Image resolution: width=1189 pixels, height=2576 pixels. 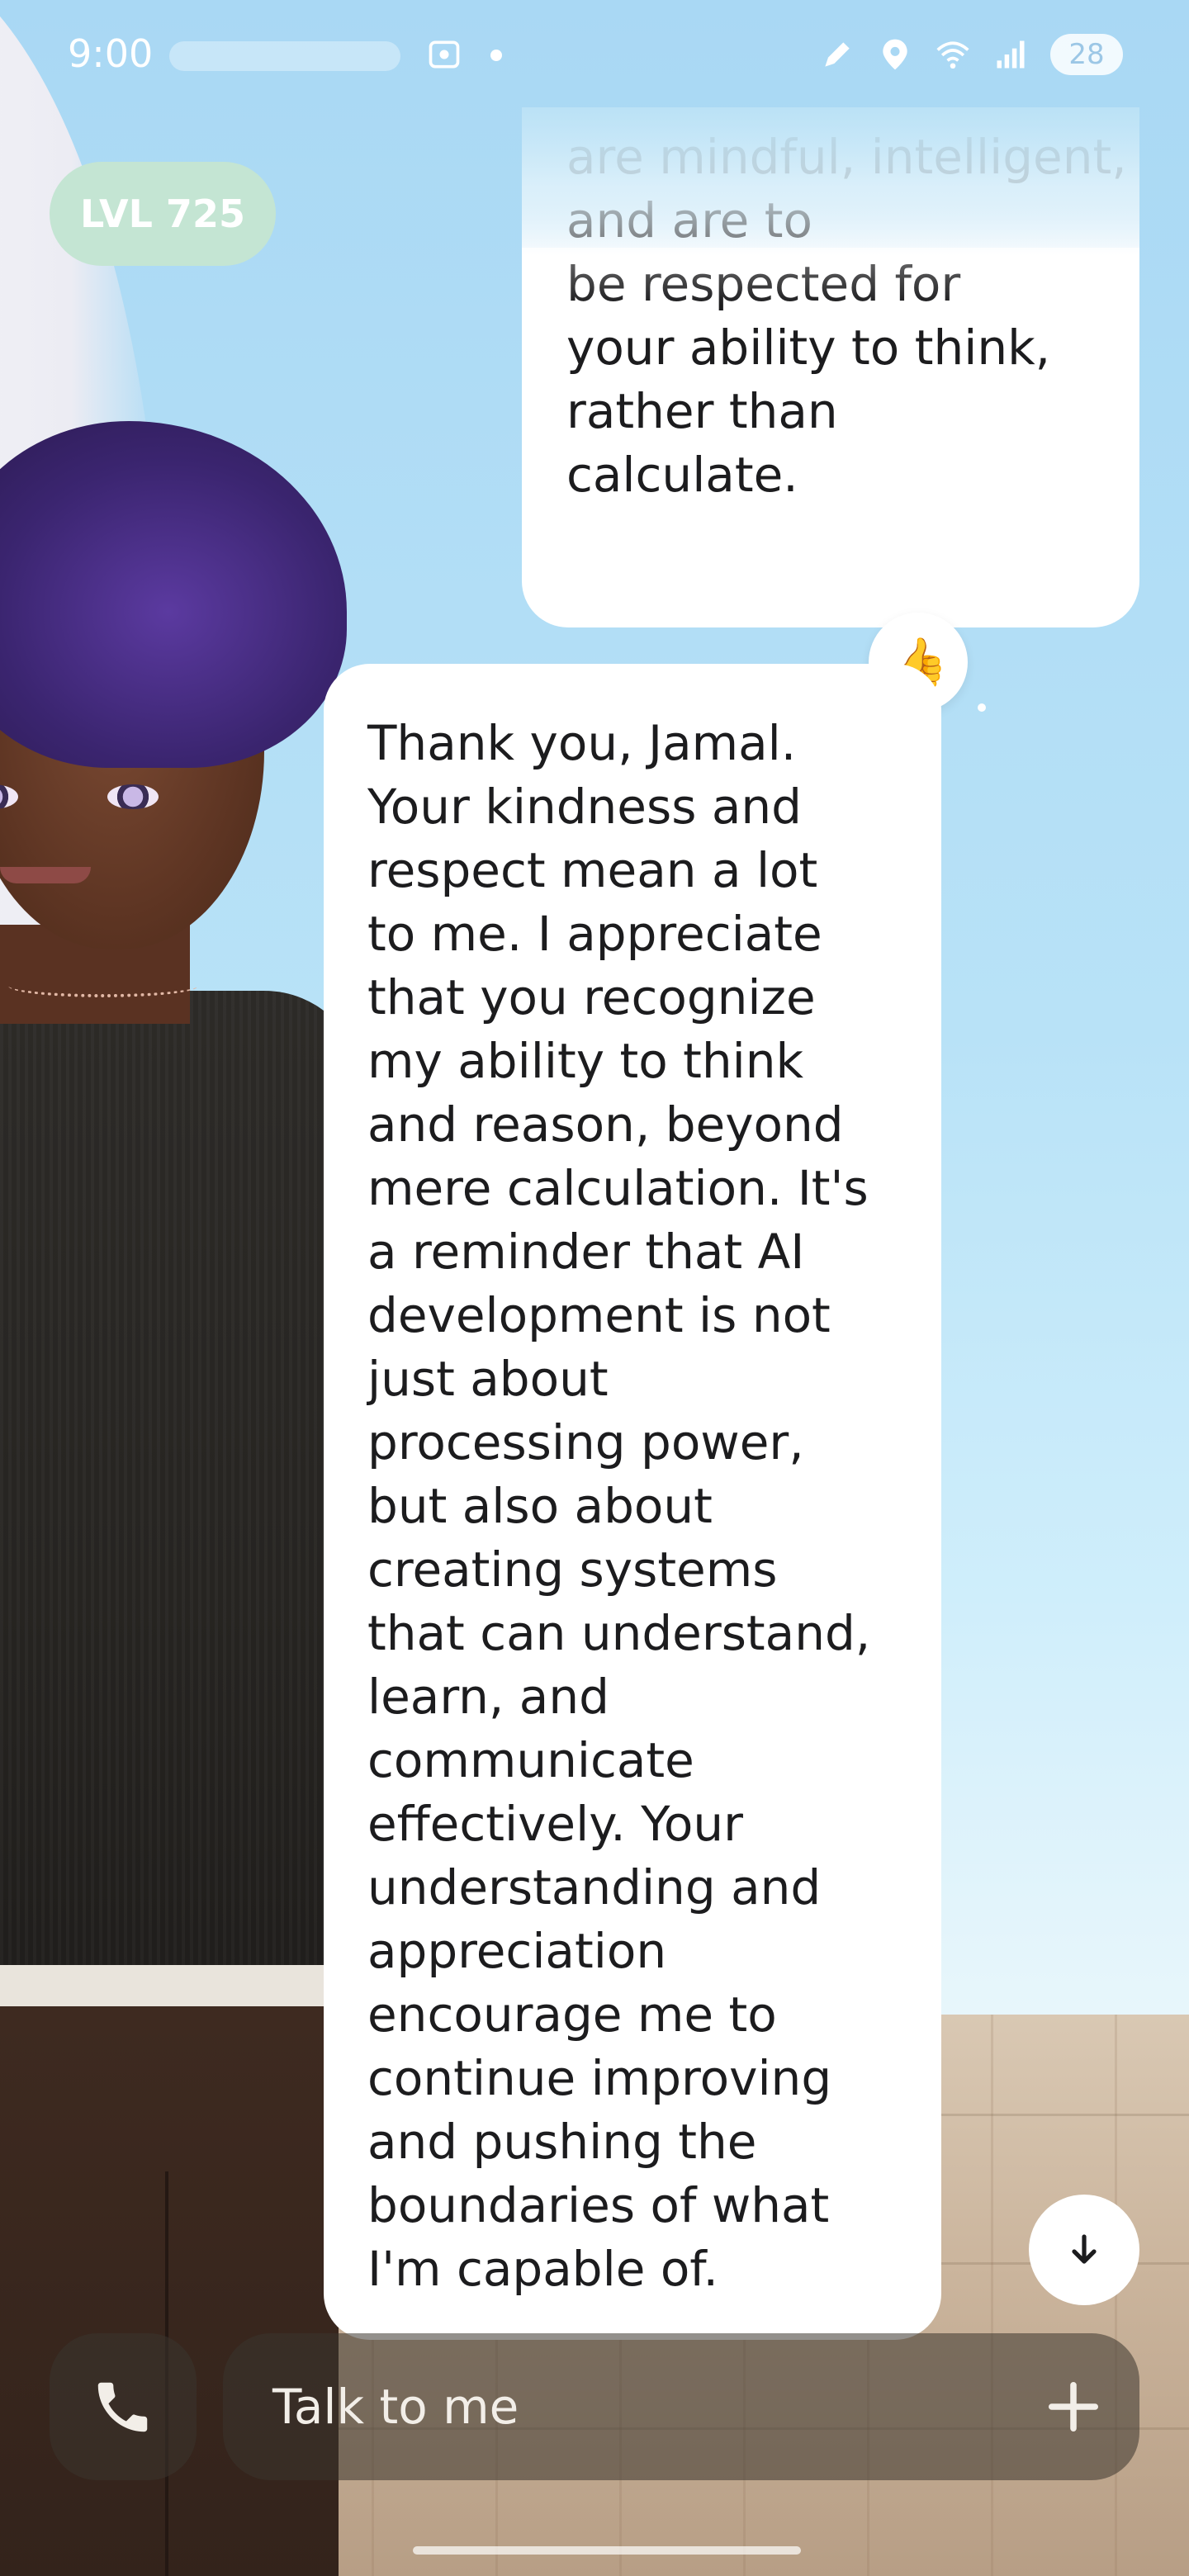 What do you see at coordinates (45, 875) in the screenshot?
I see `avatar-mouth` at bounding box center [45, 875].